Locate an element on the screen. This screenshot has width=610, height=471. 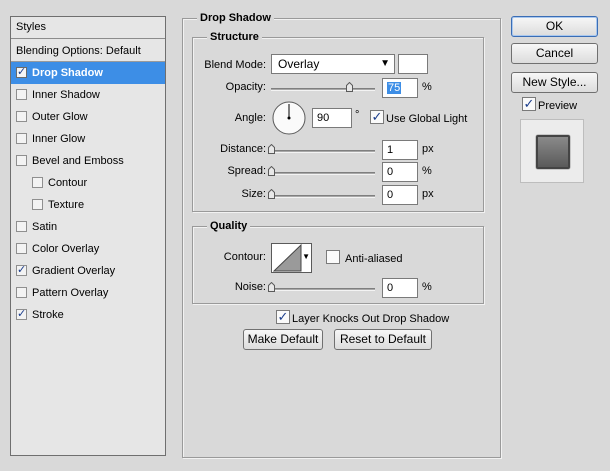
layer-knocks-out-checkbox: ✓ Layer Knocks Out Drop Shadow is located at coordinates (362, 318).